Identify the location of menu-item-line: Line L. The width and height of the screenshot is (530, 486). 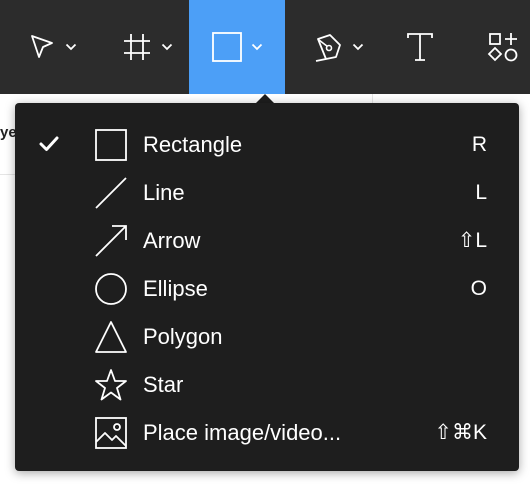
(267, 192).